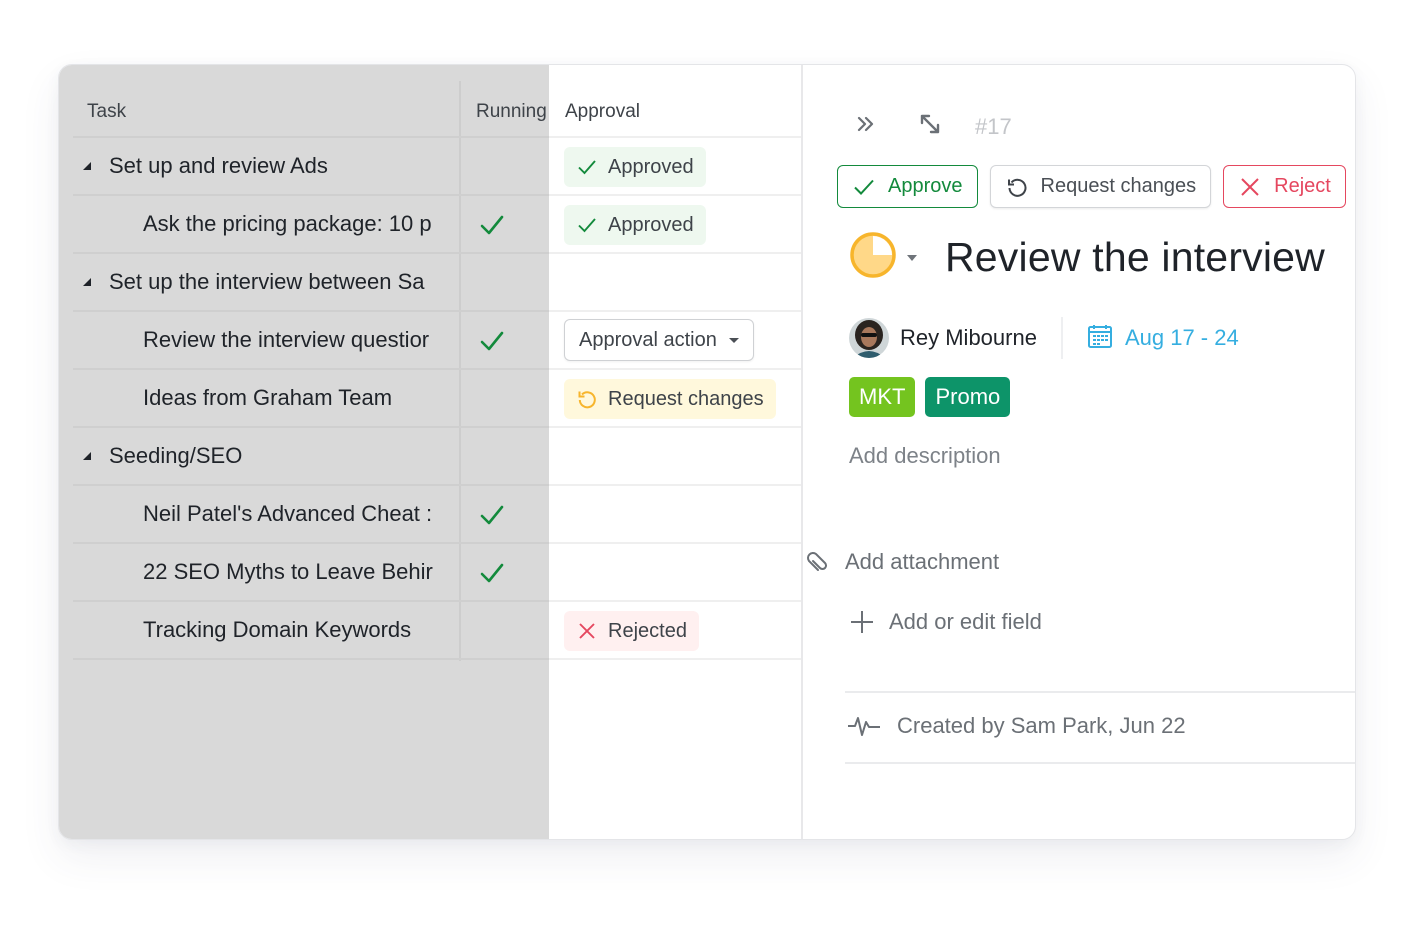 The height and width of the screenshot is (932, 1412). Describe the element at coordinates (817, 561) in the screenshot. I see `paperclip-icon` at that location.